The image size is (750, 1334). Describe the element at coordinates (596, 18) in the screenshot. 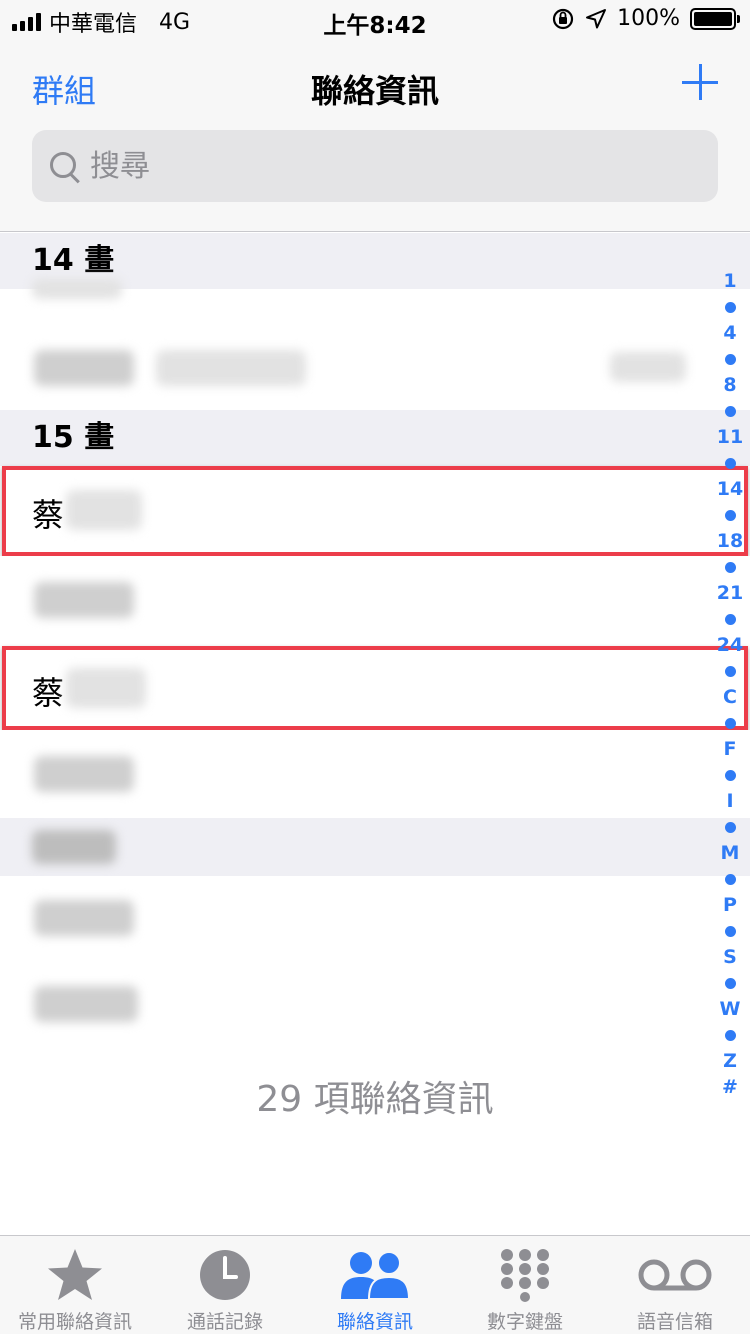

I see `location-icon` at that location.